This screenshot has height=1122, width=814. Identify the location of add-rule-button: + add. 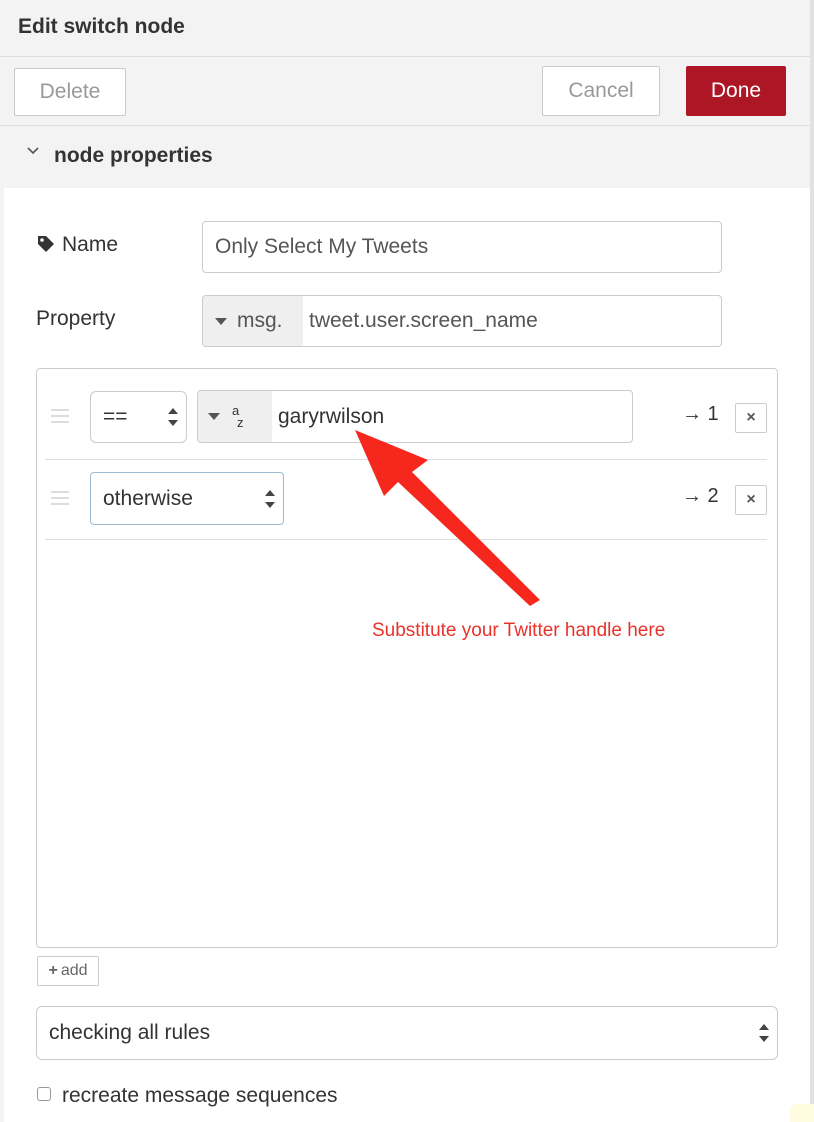
(68, 971).